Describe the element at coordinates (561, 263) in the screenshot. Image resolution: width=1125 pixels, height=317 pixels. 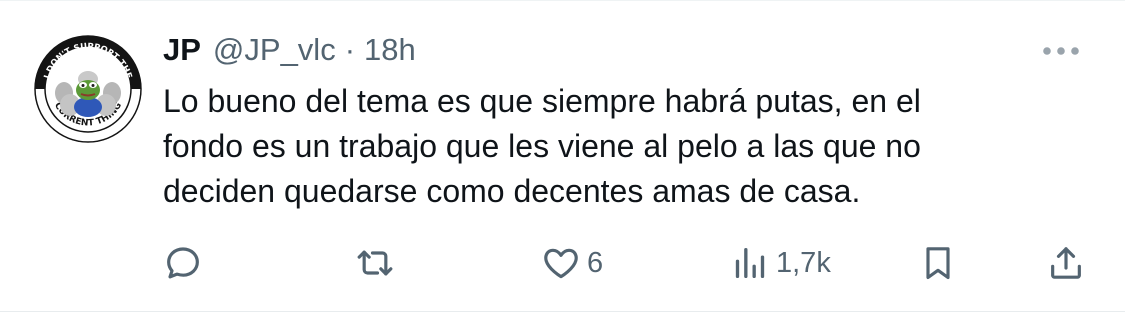
I see `heart-icon` at that location.